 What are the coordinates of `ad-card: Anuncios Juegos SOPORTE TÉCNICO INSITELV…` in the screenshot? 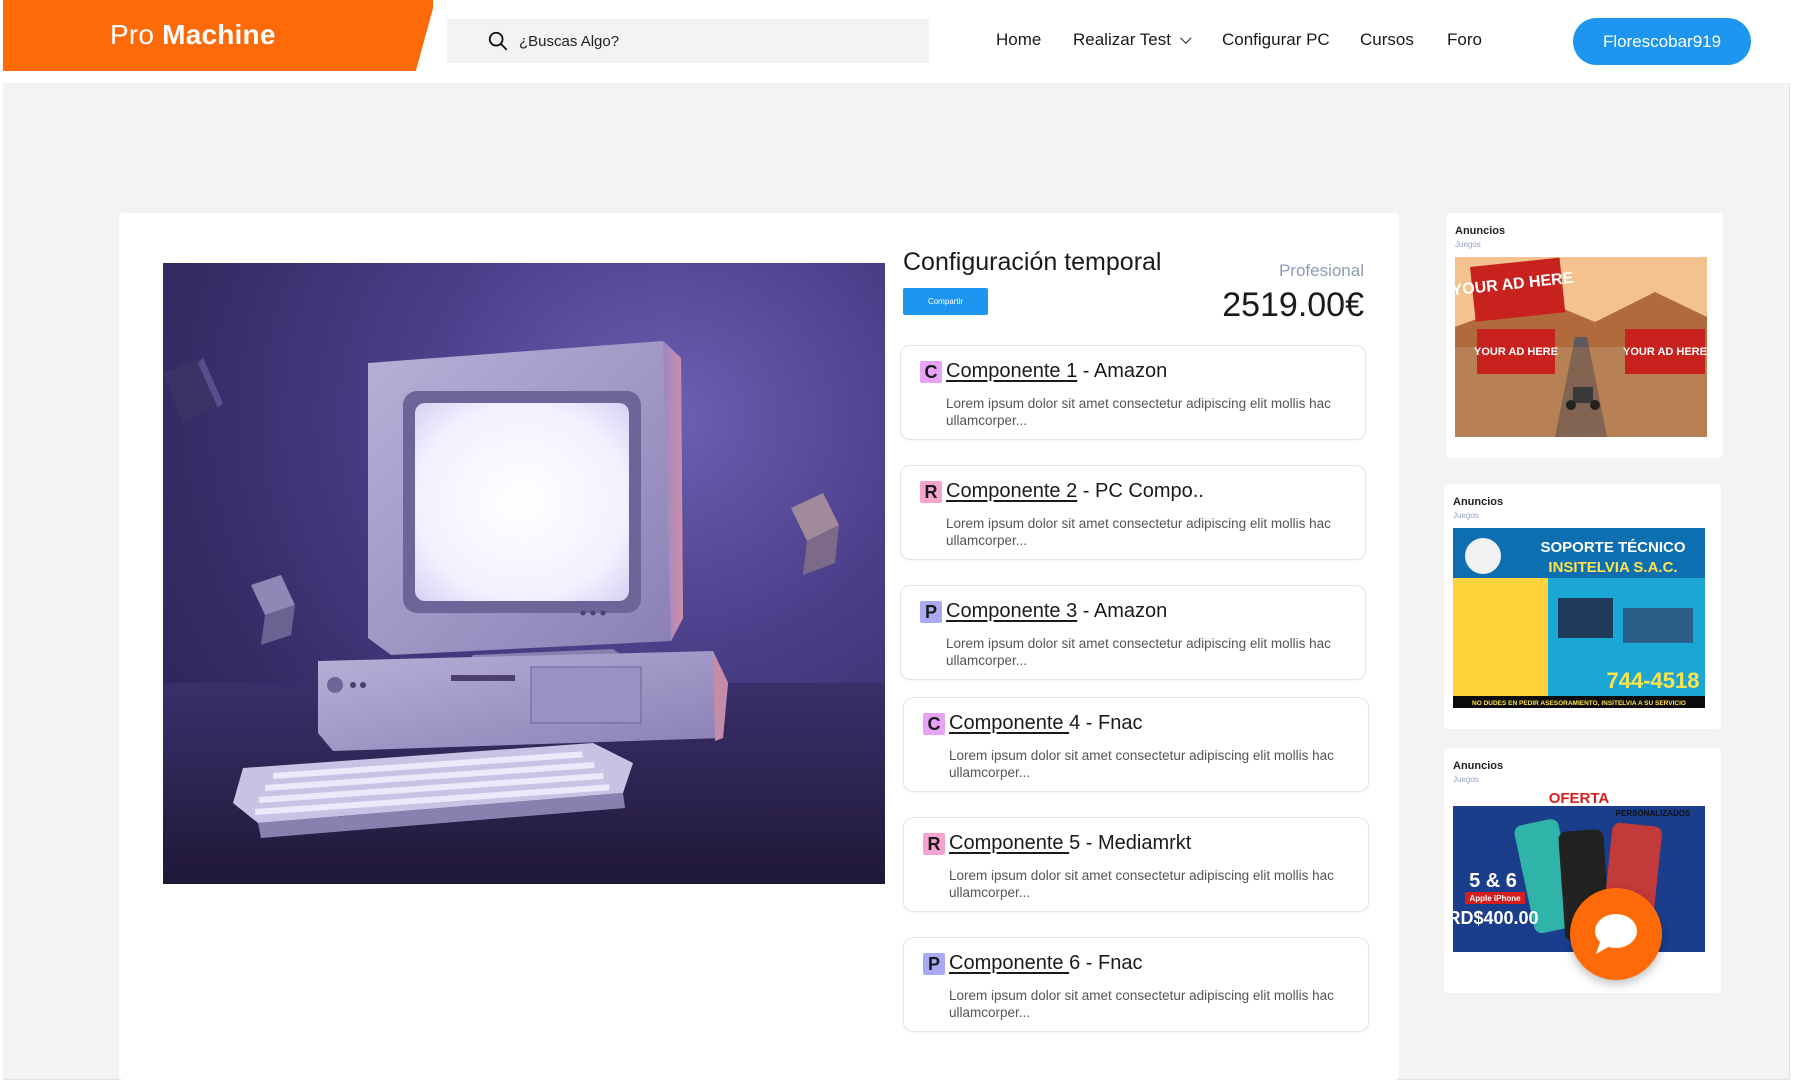 It's located at (1582, 606).